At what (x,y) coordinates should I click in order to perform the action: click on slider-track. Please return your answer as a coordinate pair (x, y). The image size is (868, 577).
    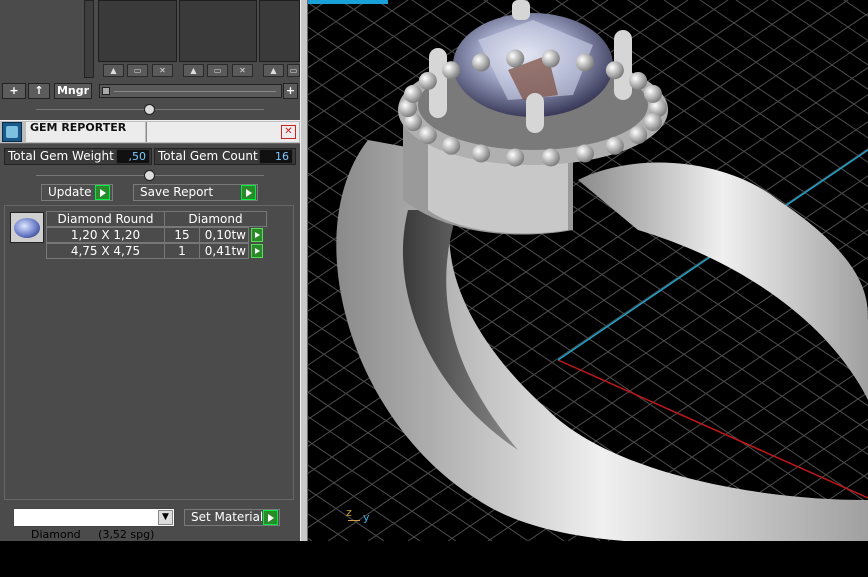
    Looking at the image, I should click on (195, 91).